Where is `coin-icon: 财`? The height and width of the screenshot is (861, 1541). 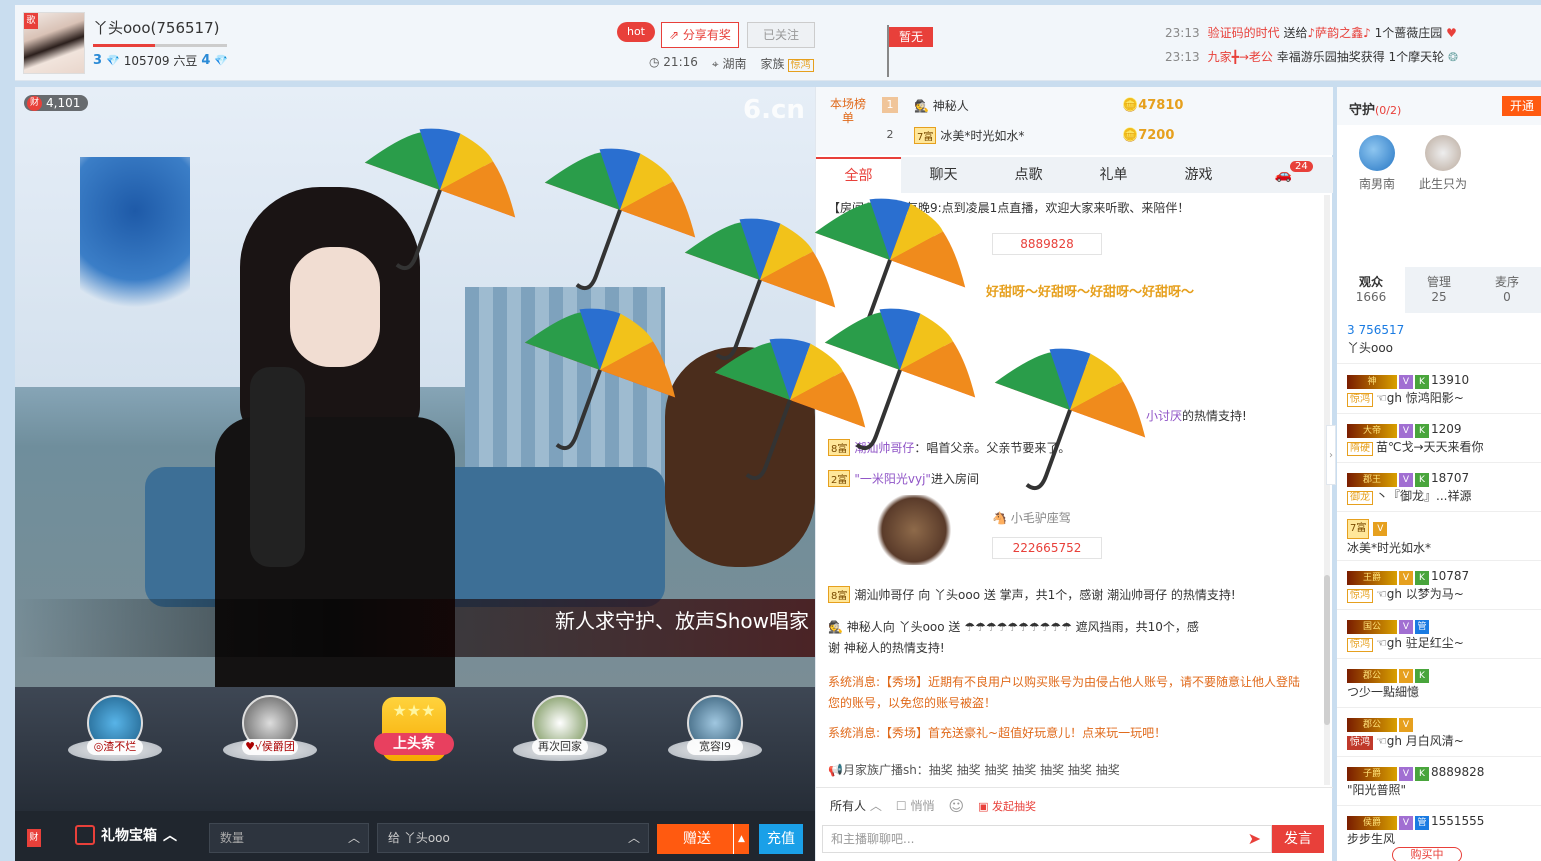 coin-icon: 财 is located at coordinates (34, 103).